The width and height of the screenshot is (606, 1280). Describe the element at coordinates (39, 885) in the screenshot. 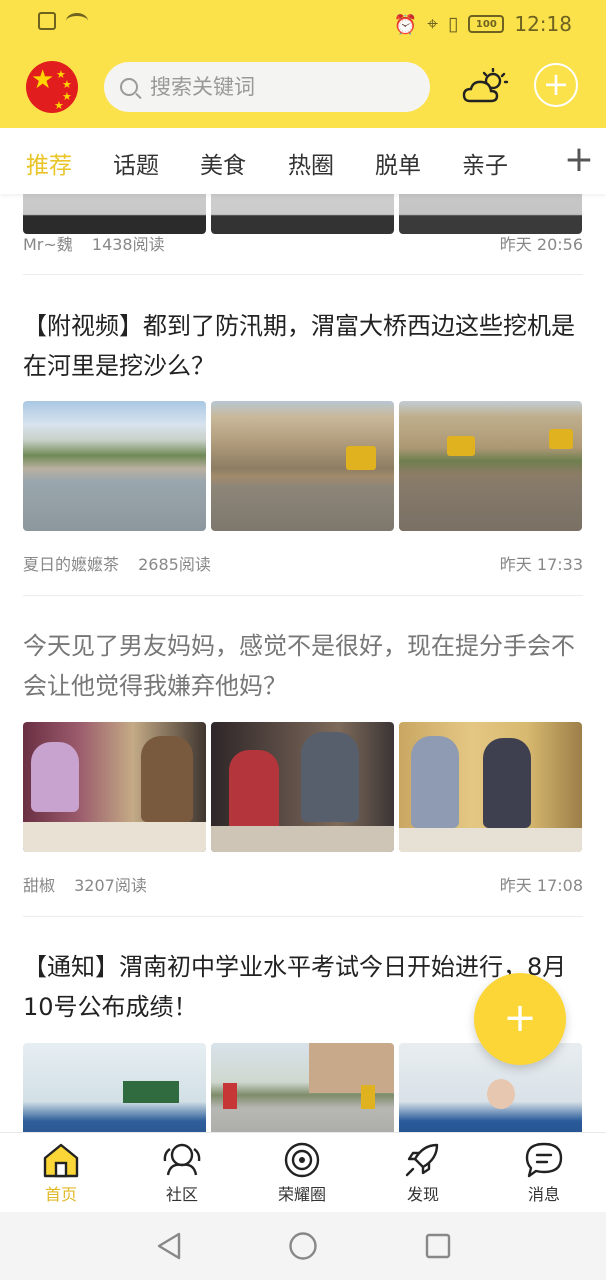

I see `post-author: 甜椒` at that location.